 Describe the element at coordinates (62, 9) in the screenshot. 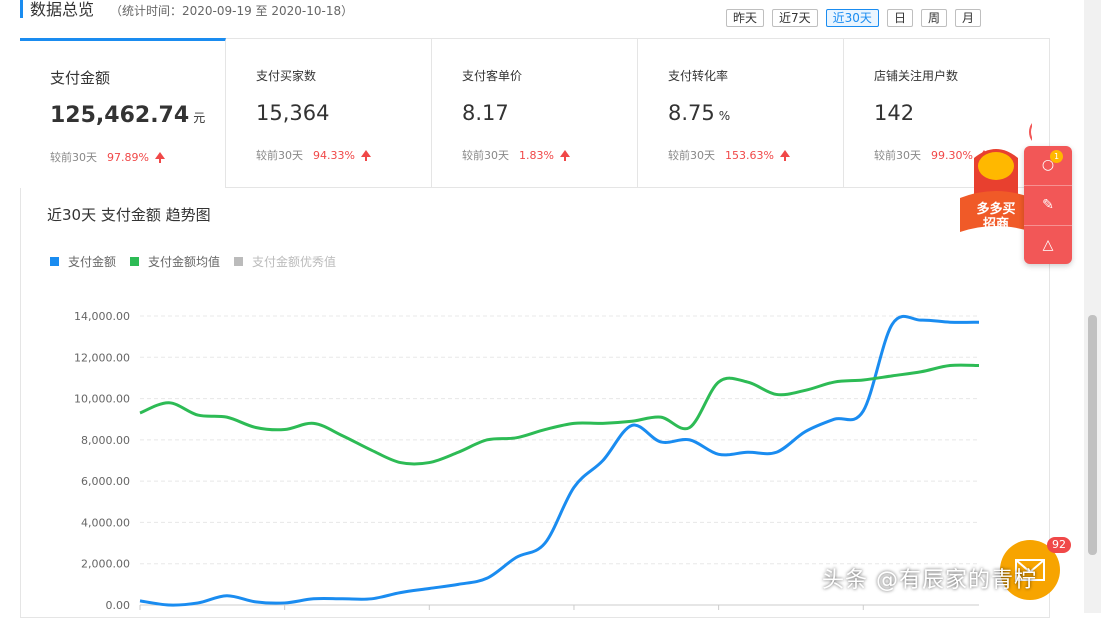

I see `page-title: 数据总览` at that location.